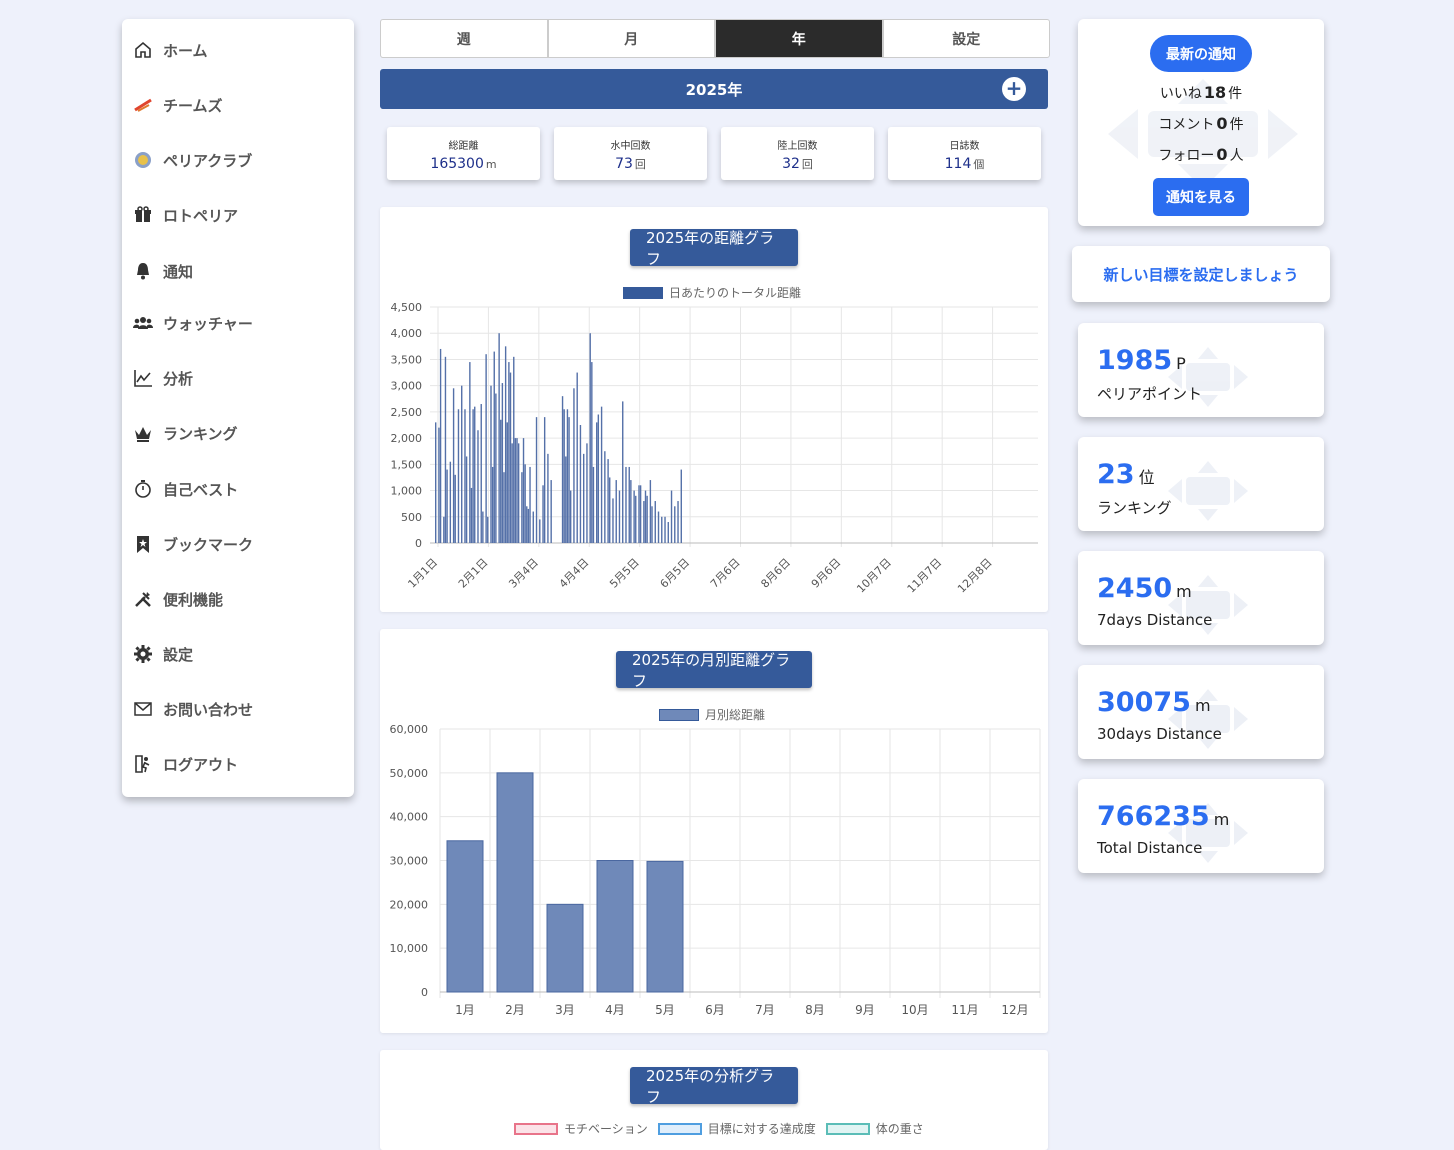 The image size is (1454, 1150). I want to click on sidebar-item-label: チームズ, so click(193, 105).